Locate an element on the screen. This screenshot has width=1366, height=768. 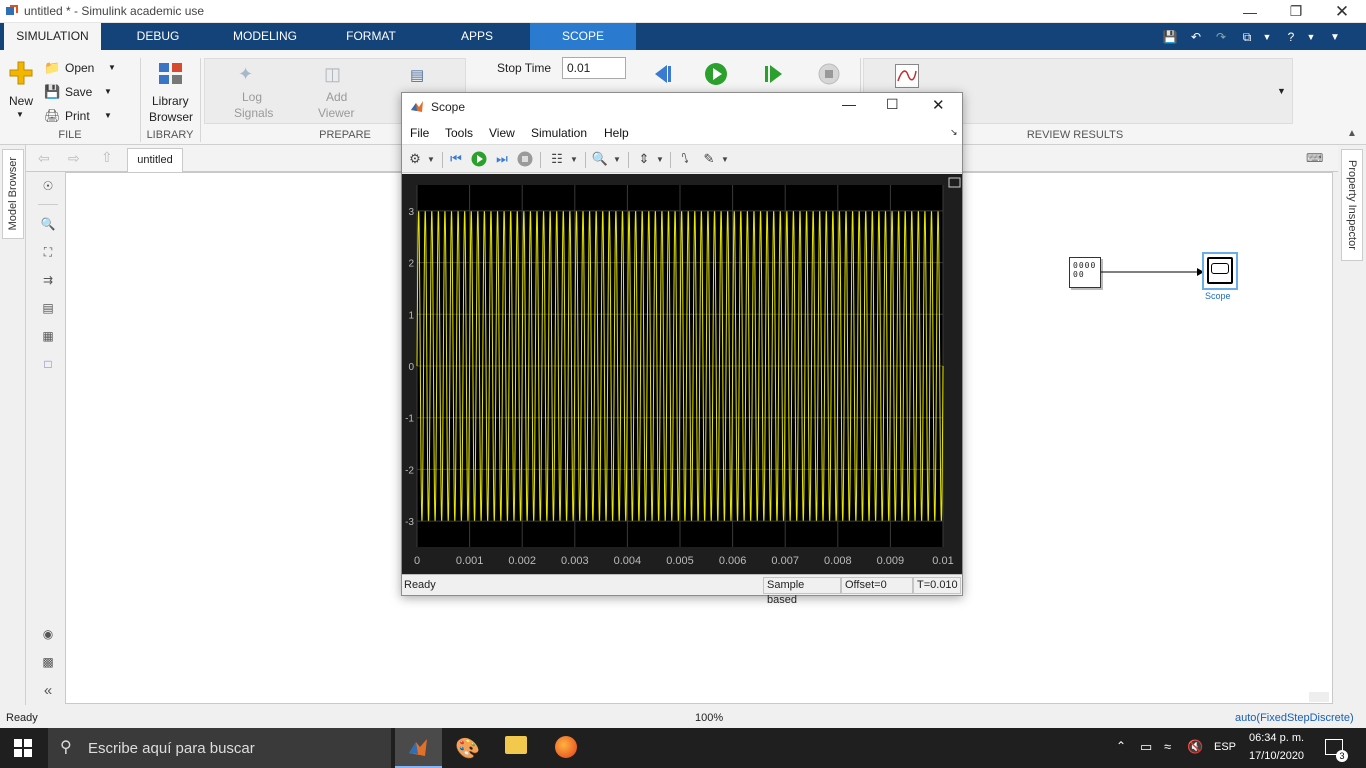
collapse-toolstrip-icon: ▲ is located at coordinates (1352, 133).